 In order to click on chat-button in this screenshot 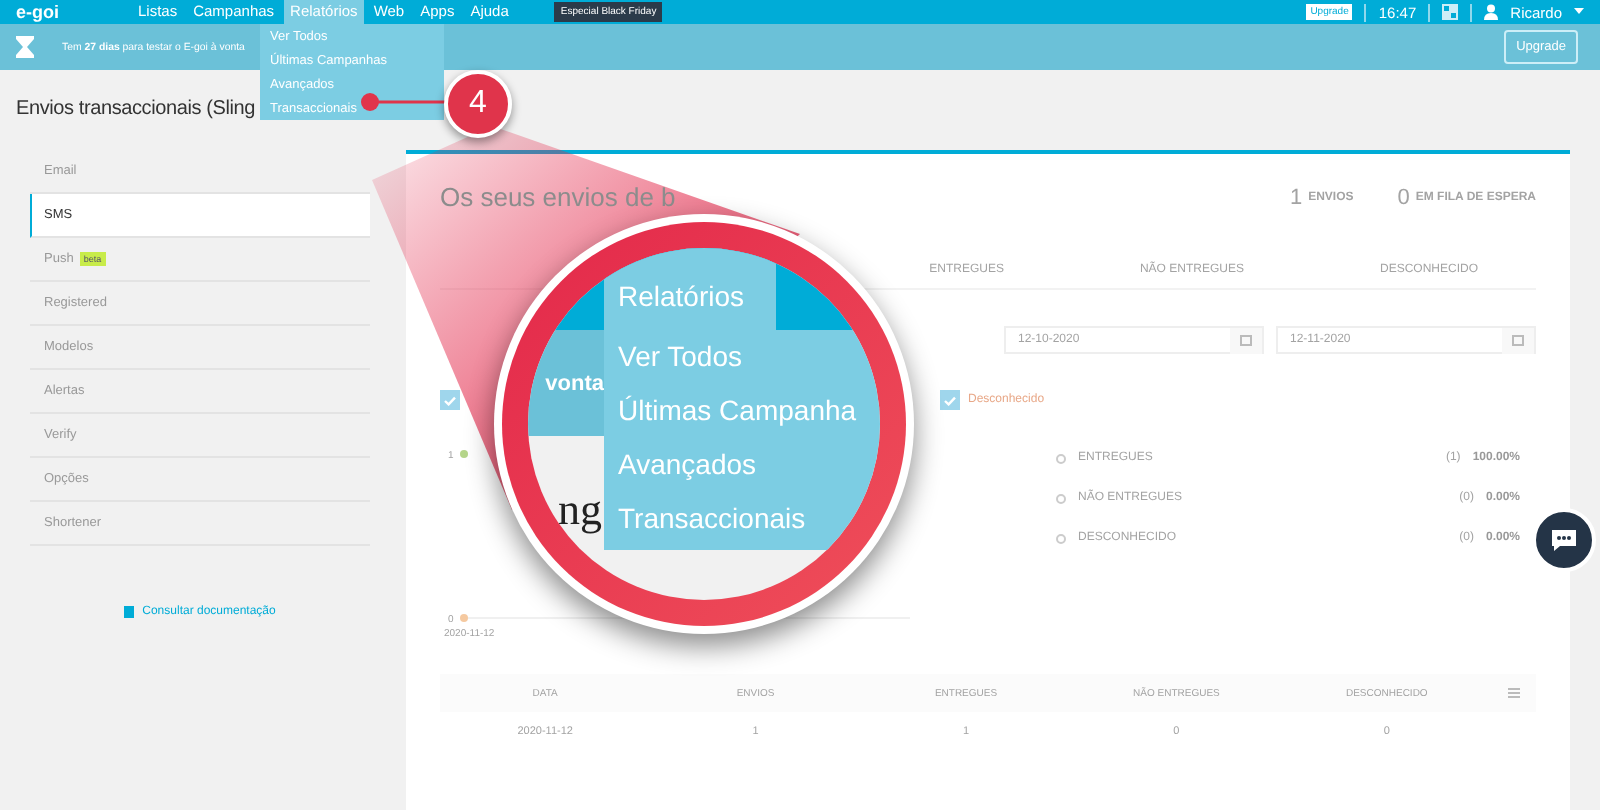, I will do `click(1564, 540)`.